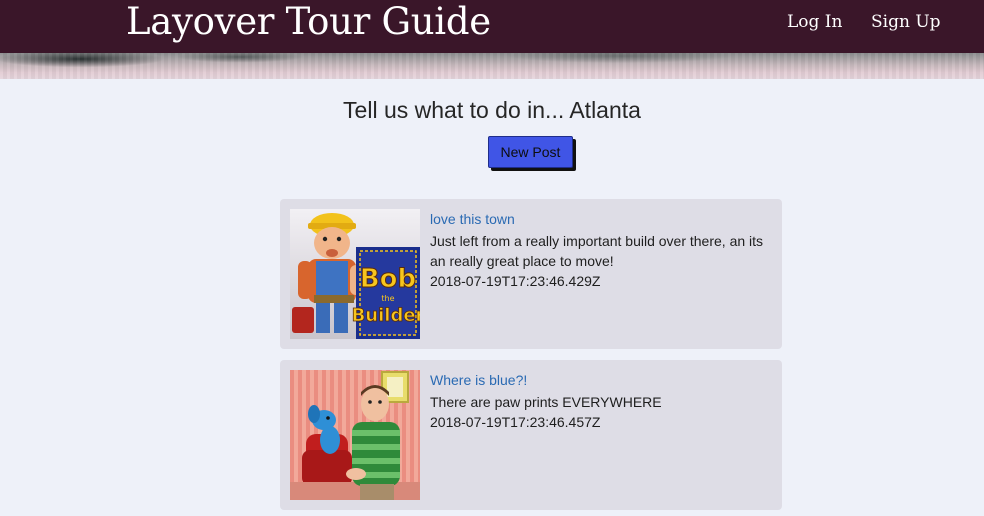  What do you see at coordinates (386, 315) in the screenshot?
I see `thumb-logo-text-3: Builder` at bounding box center [386, 315].